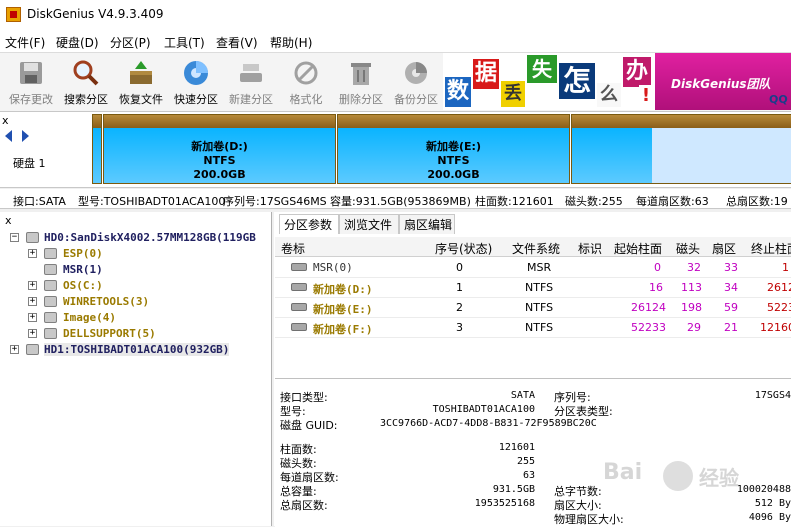  Describe the element at coordinates (219, 149) in the screenshot. I see `partition-block-d: 新加卷(D:) NTFS 200.0GB` at that location.